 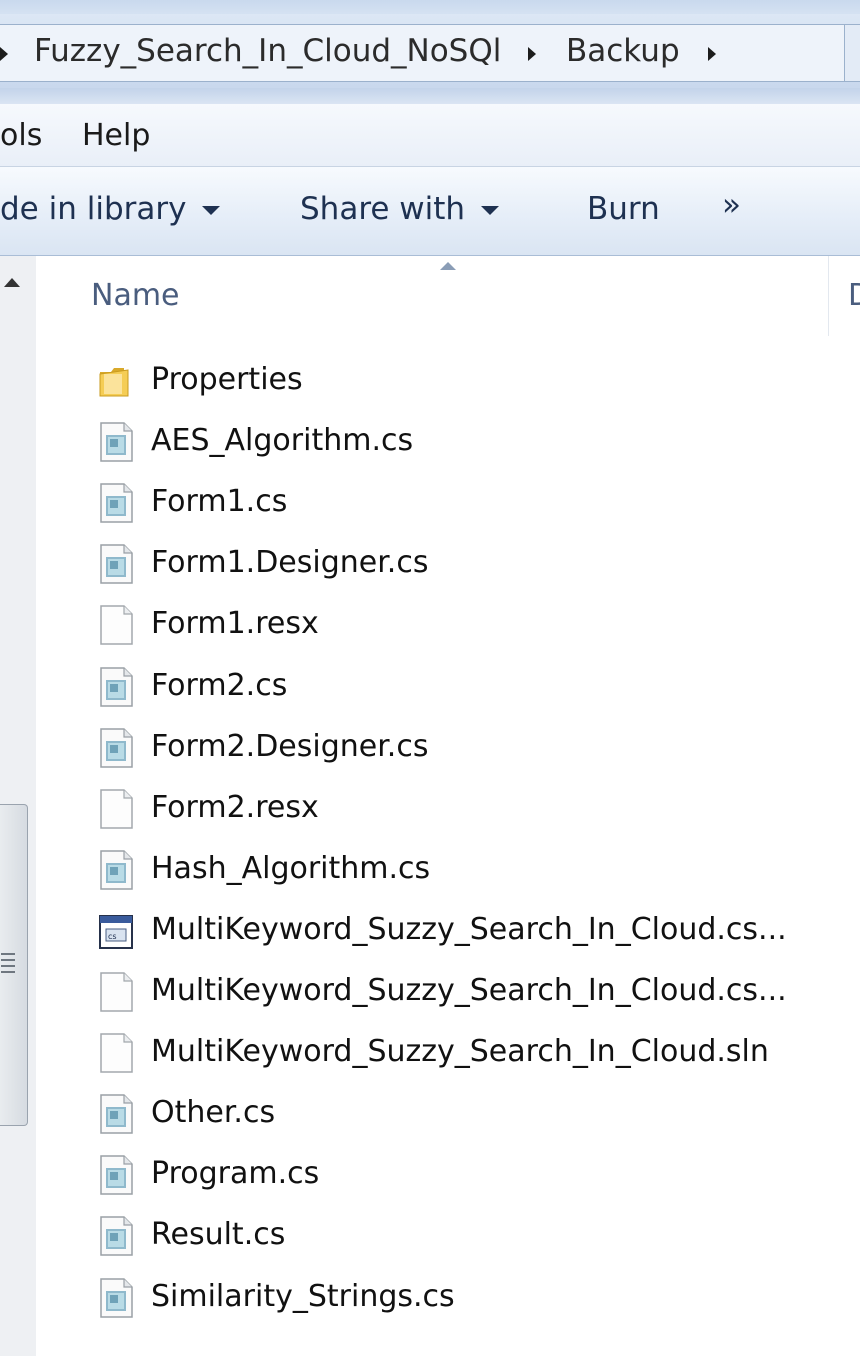 What do you see at coordinates (476, 1174) in the screenshot?
I see `file-row: Program.cs` at bounding box center [476, 1174].